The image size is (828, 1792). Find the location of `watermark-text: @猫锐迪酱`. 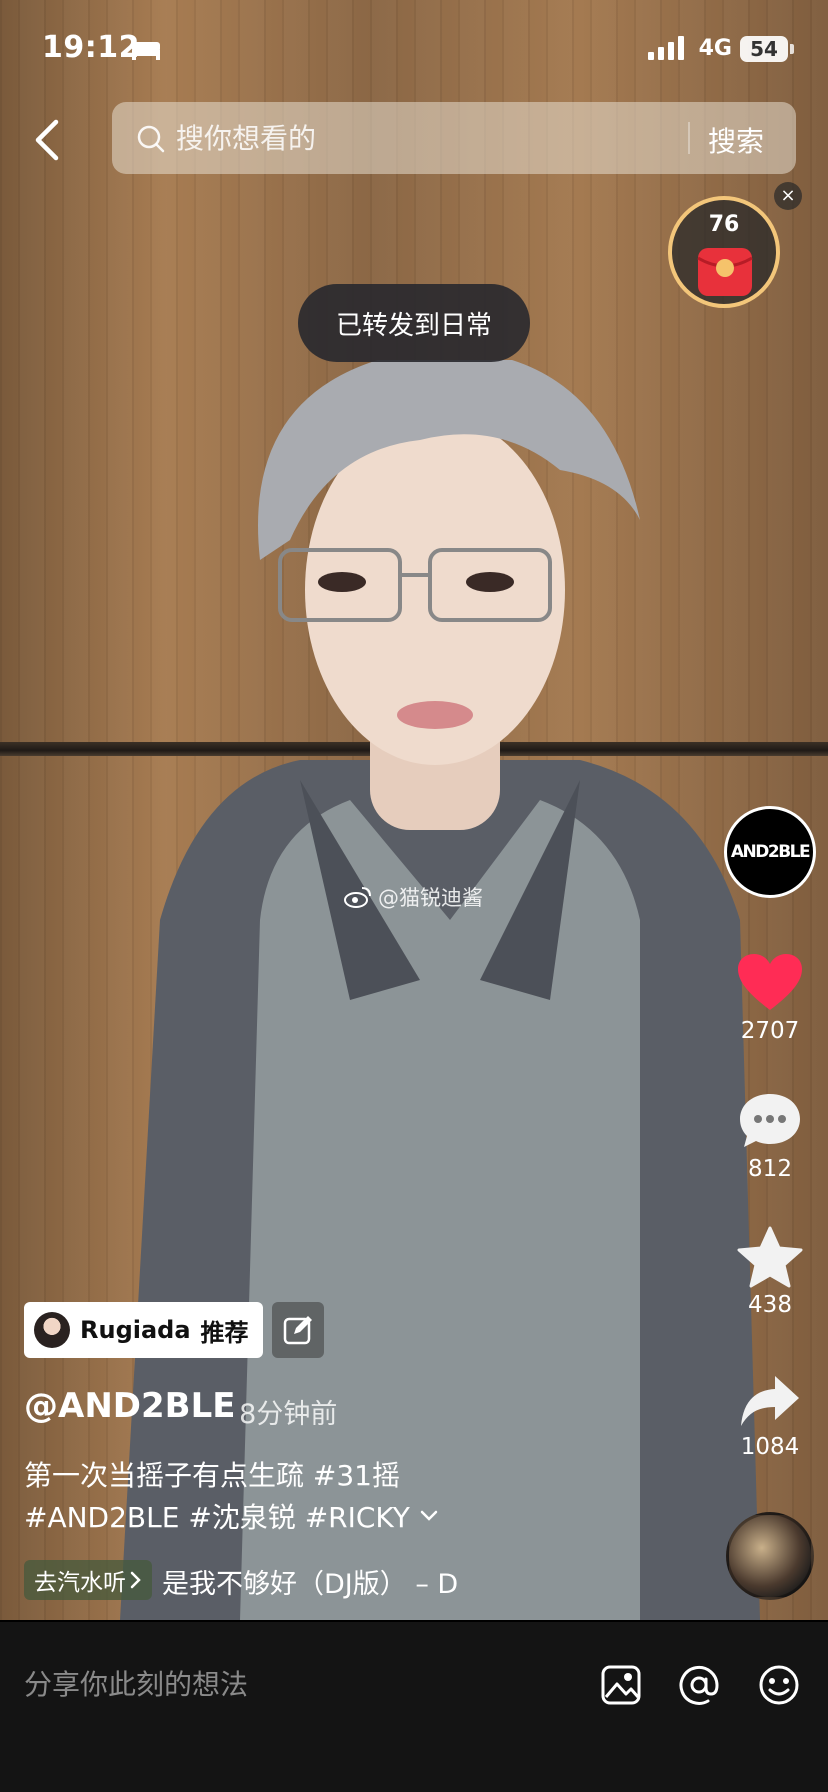

watermark-text: @猫锐迪酱 is located at coordinates (430, 898).